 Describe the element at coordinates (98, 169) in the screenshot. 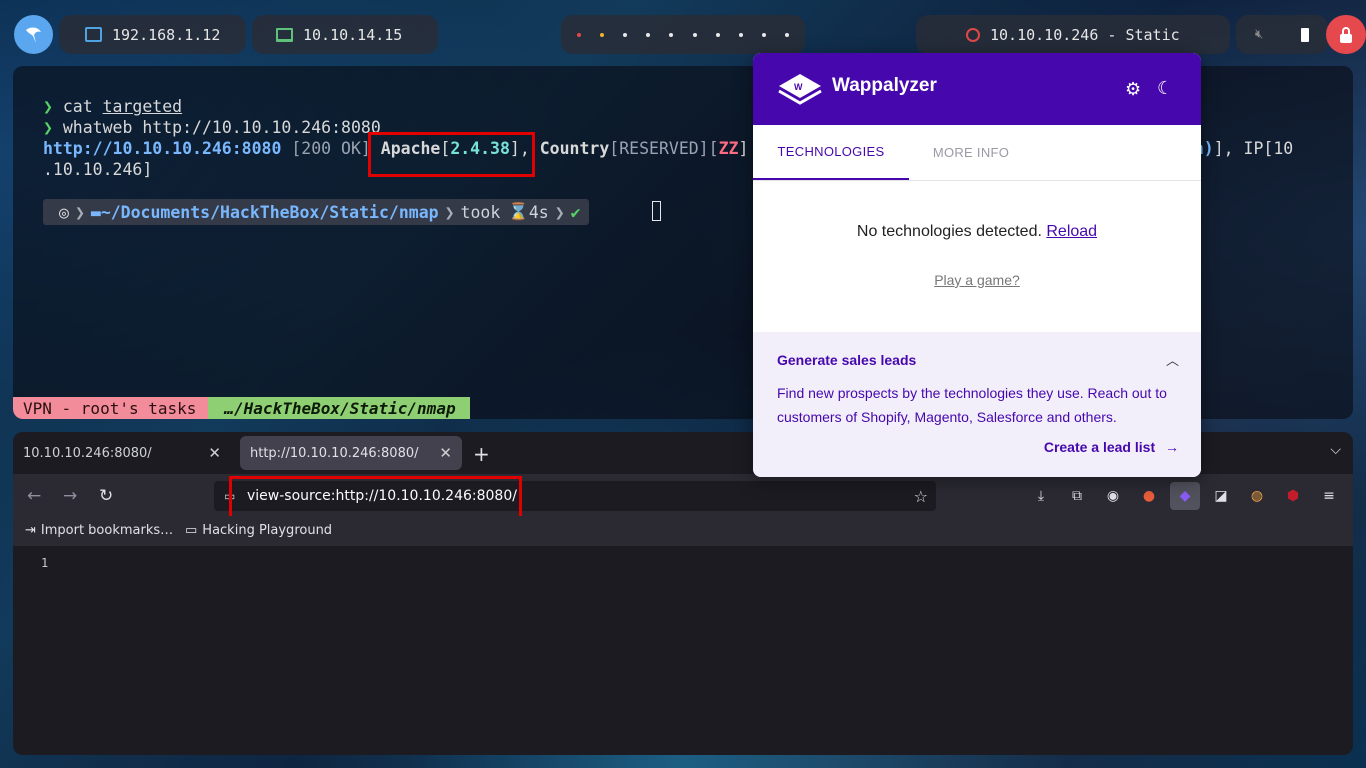

I see `terminal-output-wrap: .10.10.246]` at that location.